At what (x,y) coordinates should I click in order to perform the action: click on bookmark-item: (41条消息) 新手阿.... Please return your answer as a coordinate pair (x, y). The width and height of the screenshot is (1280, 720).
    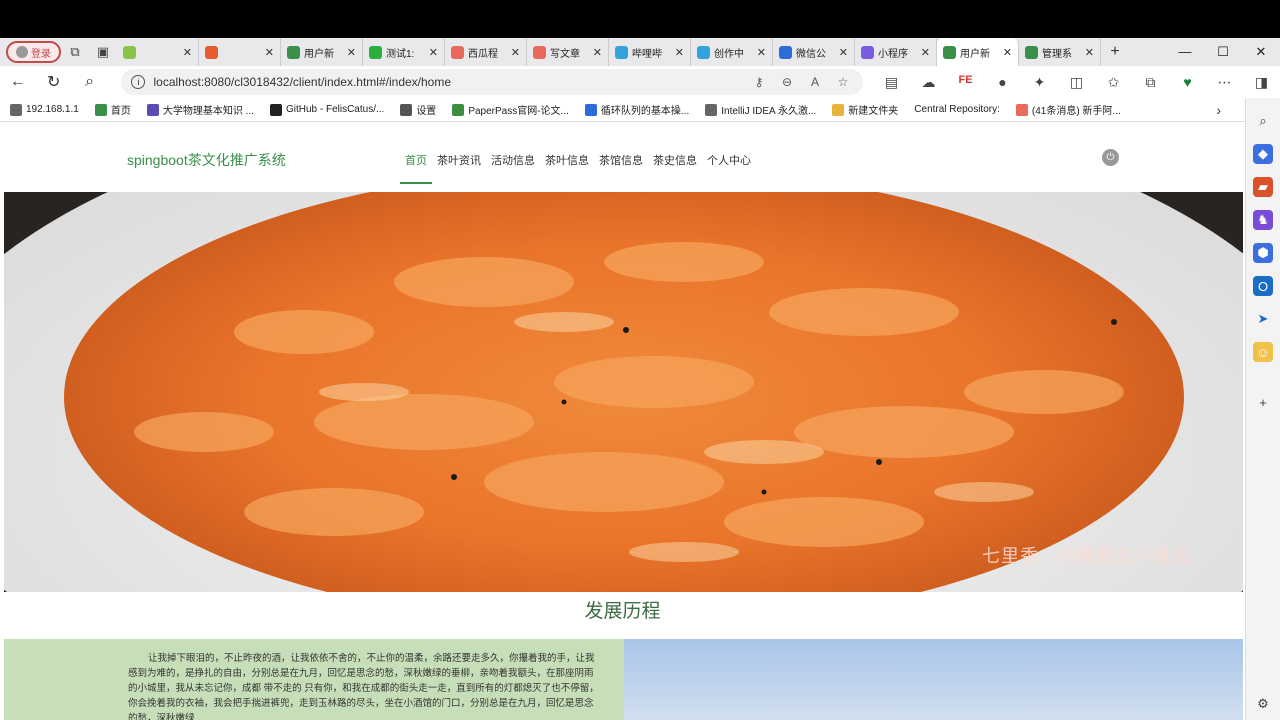
    Looking at the image, I should click on (1068, 109).